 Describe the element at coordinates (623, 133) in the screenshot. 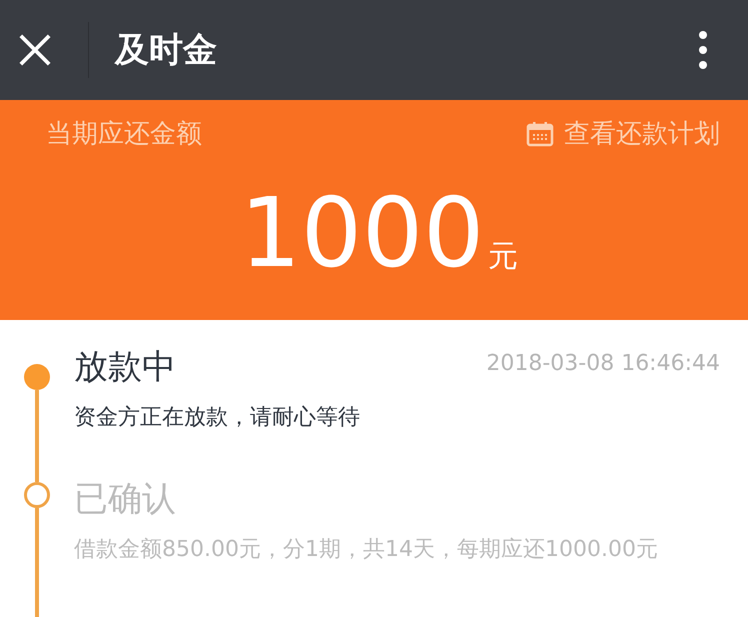

I see `repayment-plan-link: 查看还款计划` at that location.